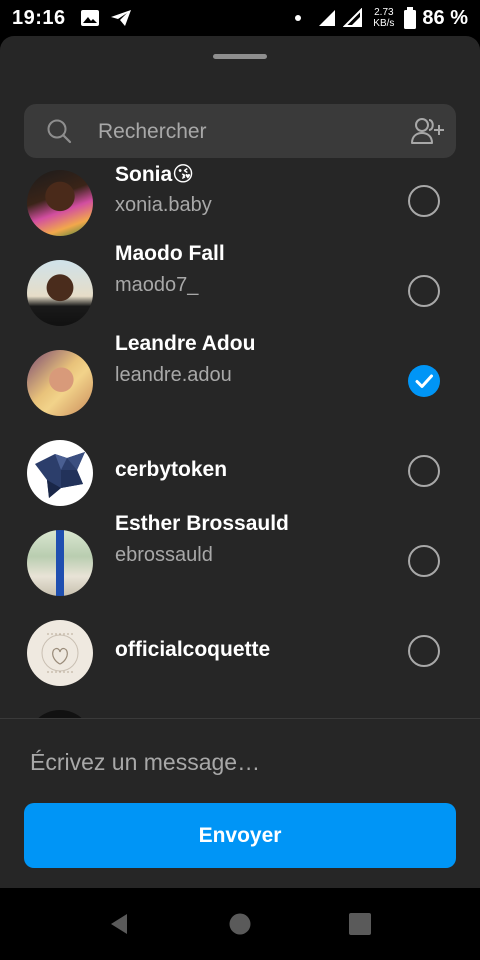 This screenshot has width=480, height=960. Describe the element at coordinates (240, 18) in the screenshot. I see `status-bar: 19:16 2.73 KB/s 86 %` at that location.